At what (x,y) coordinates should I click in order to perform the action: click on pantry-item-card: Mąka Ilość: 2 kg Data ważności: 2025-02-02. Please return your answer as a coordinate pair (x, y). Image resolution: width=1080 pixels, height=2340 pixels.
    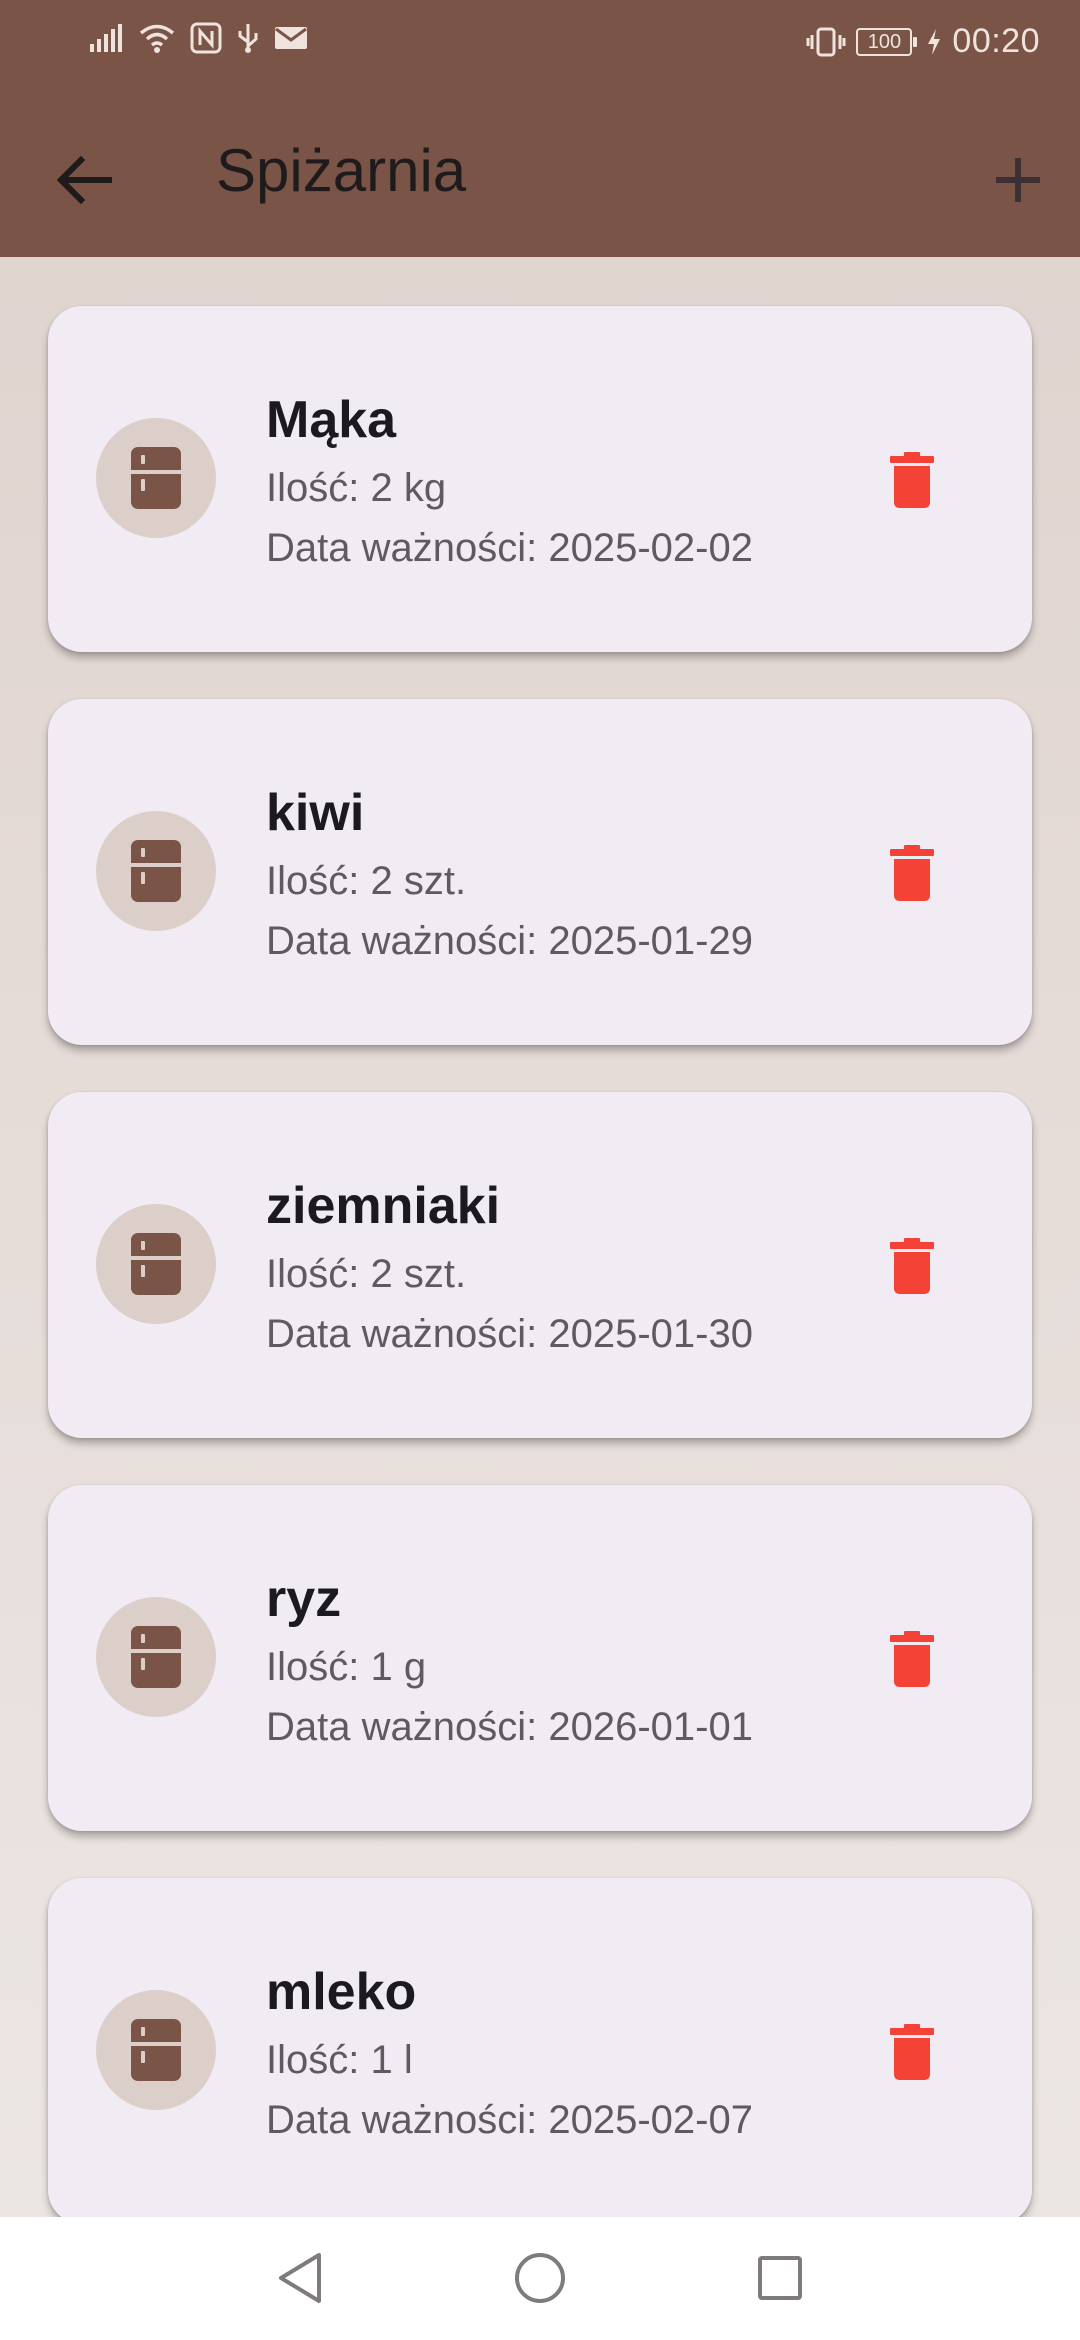
    Looking at the image, I should click on (540, 479).